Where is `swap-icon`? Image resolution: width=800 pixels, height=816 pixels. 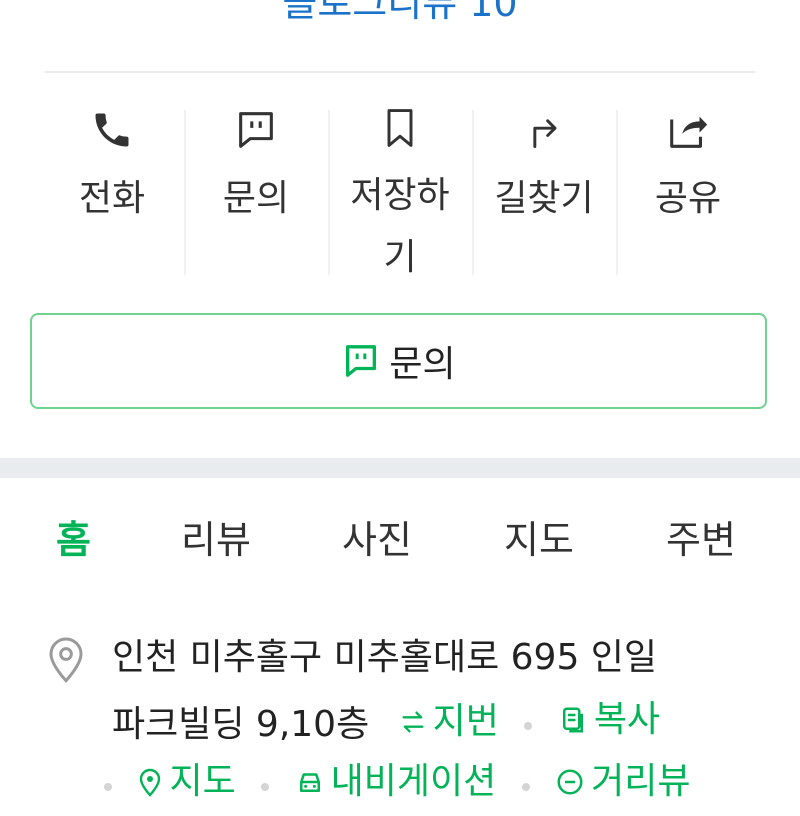 swap-icon is located at coordinates (413, 722).